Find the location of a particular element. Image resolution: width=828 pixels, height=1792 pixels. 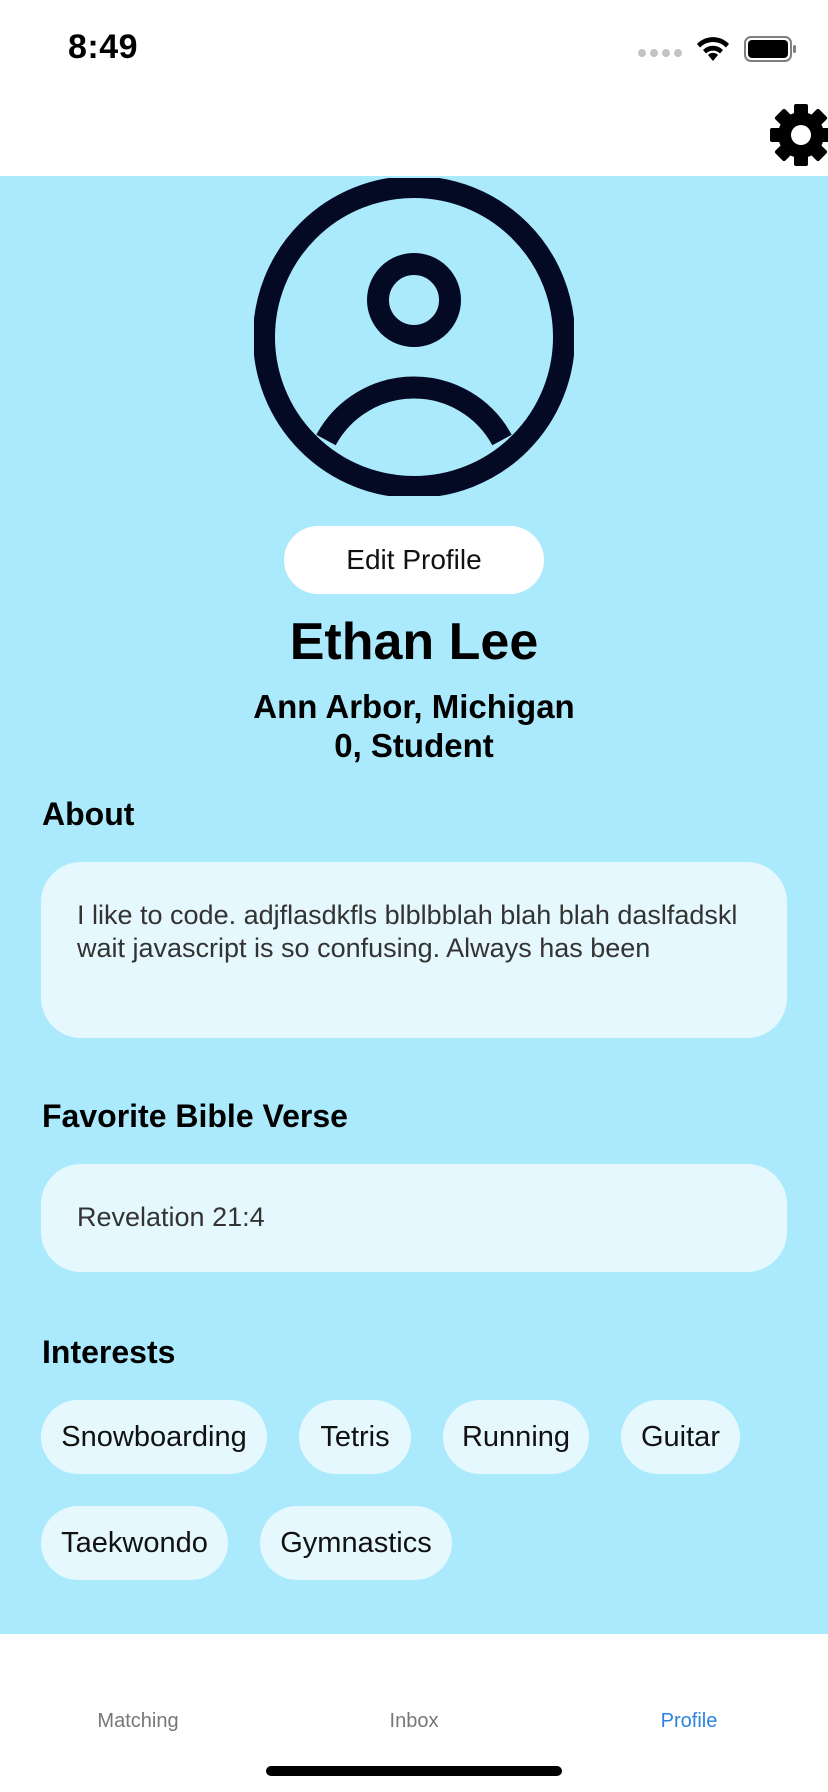

verse-text: Revelation 21:4 is located at coordinates (171, 1217).